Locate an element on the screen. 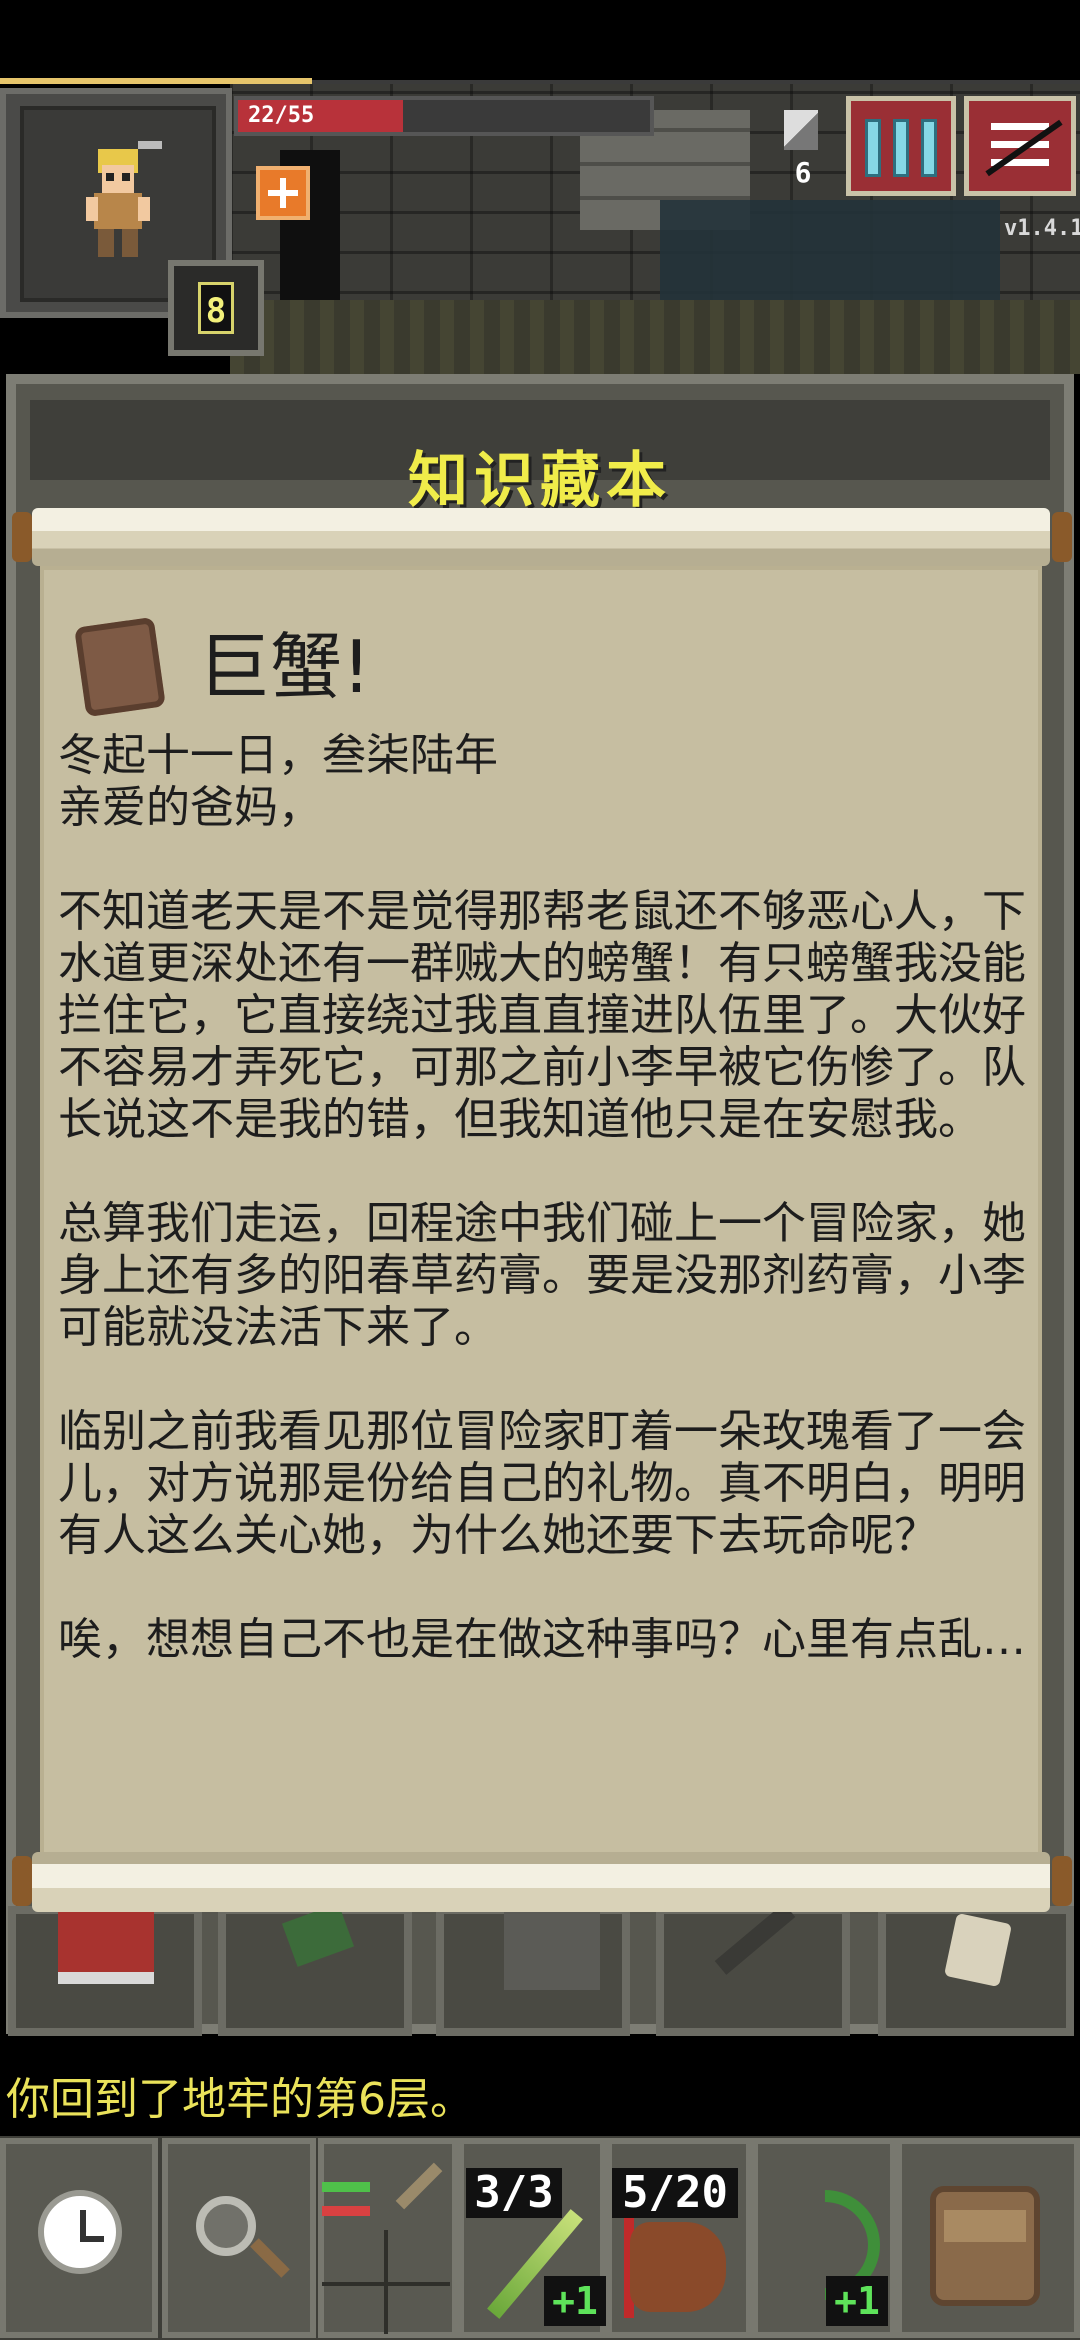  journal-button is located at coordinates (901, 146).